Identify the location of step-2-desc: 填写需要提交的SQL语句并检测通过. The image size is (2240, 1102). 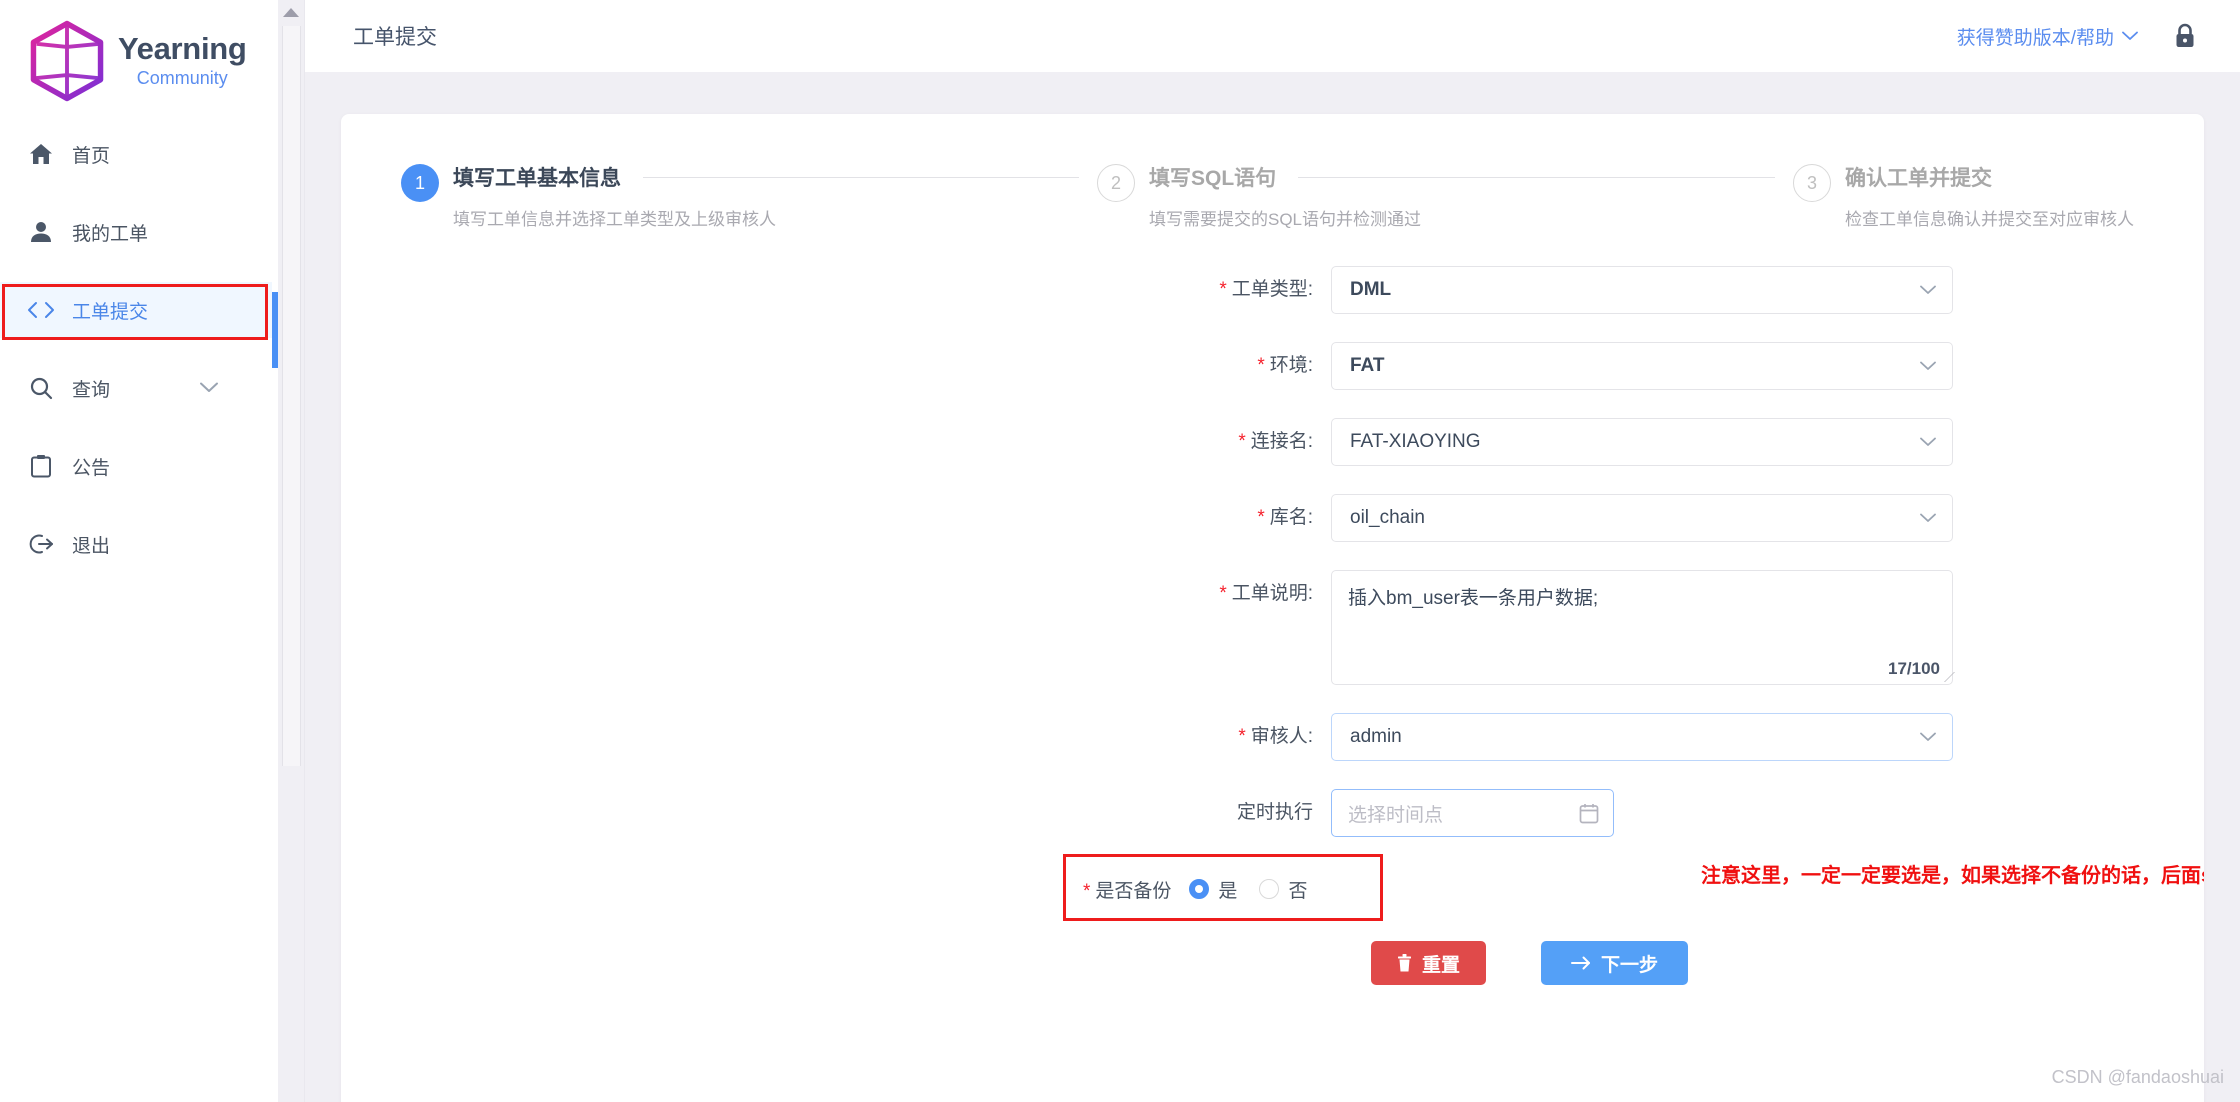
(1285, 219).